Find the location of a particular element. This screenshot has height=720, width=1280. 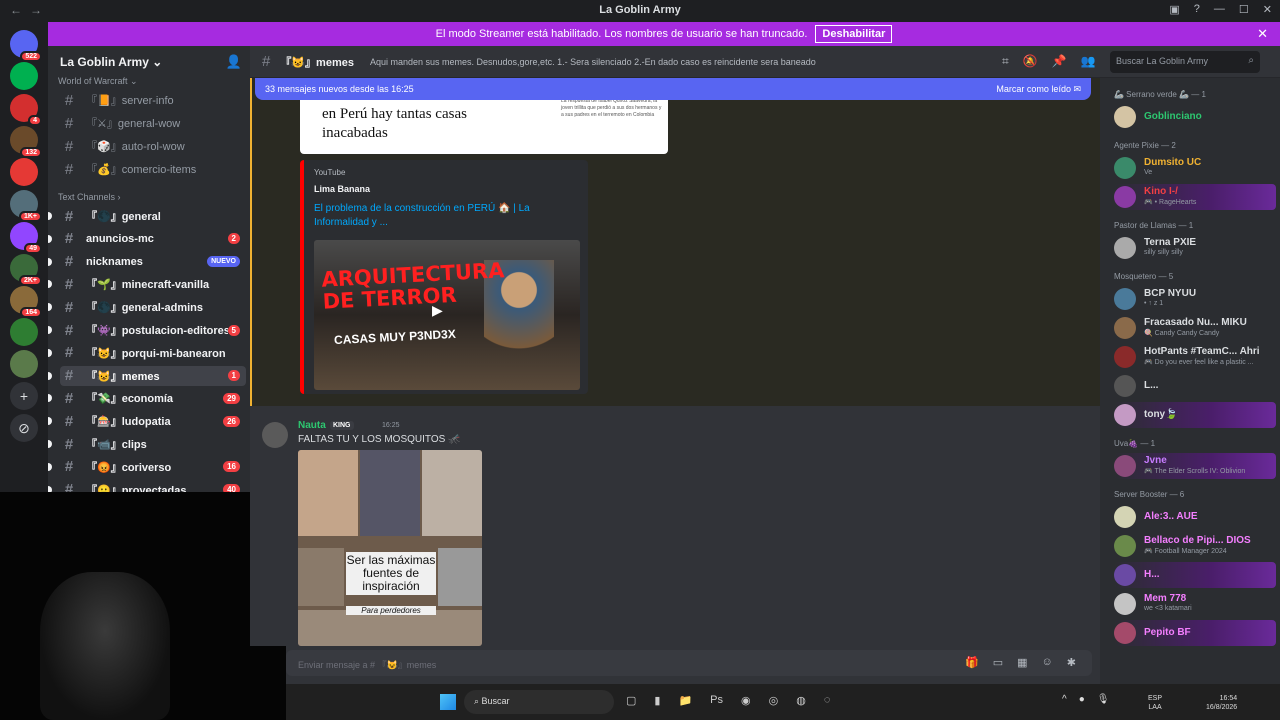

channel-item: # 『📹』clips is located at coordinates (147, 444).